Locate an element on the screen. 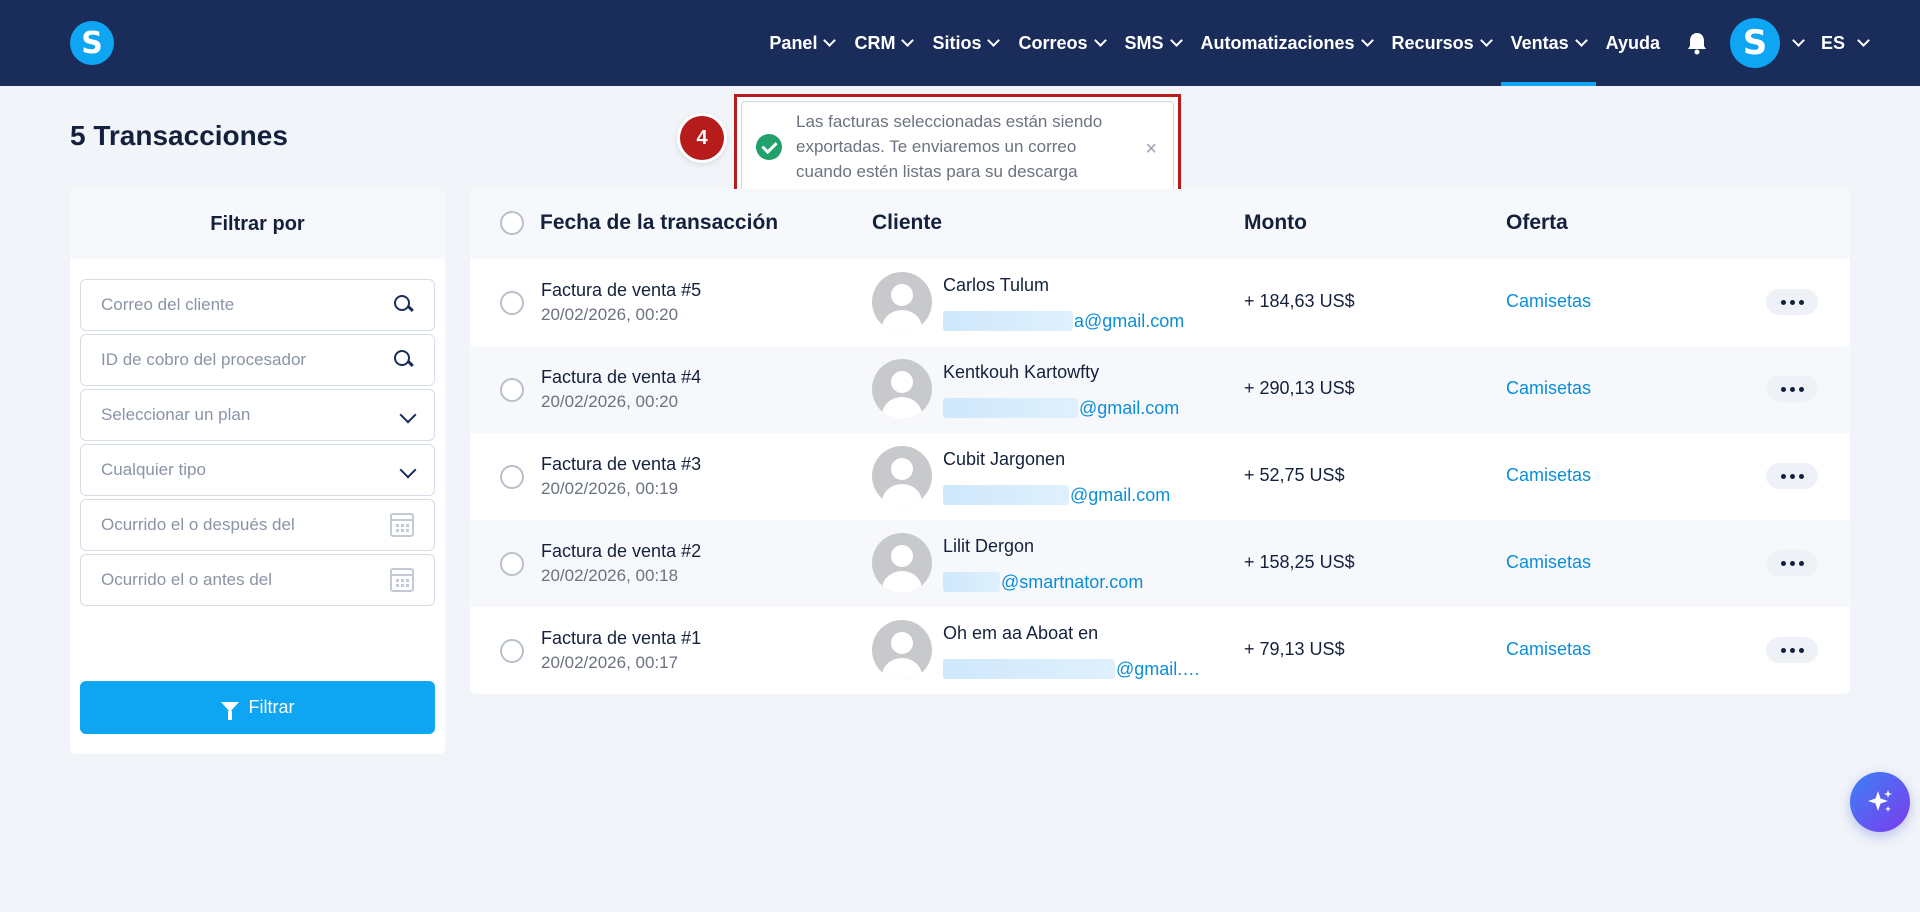 Image resolution: width=1920 pixels, height=912 pixels. bell-icon is located at coordinates (1697, 43).